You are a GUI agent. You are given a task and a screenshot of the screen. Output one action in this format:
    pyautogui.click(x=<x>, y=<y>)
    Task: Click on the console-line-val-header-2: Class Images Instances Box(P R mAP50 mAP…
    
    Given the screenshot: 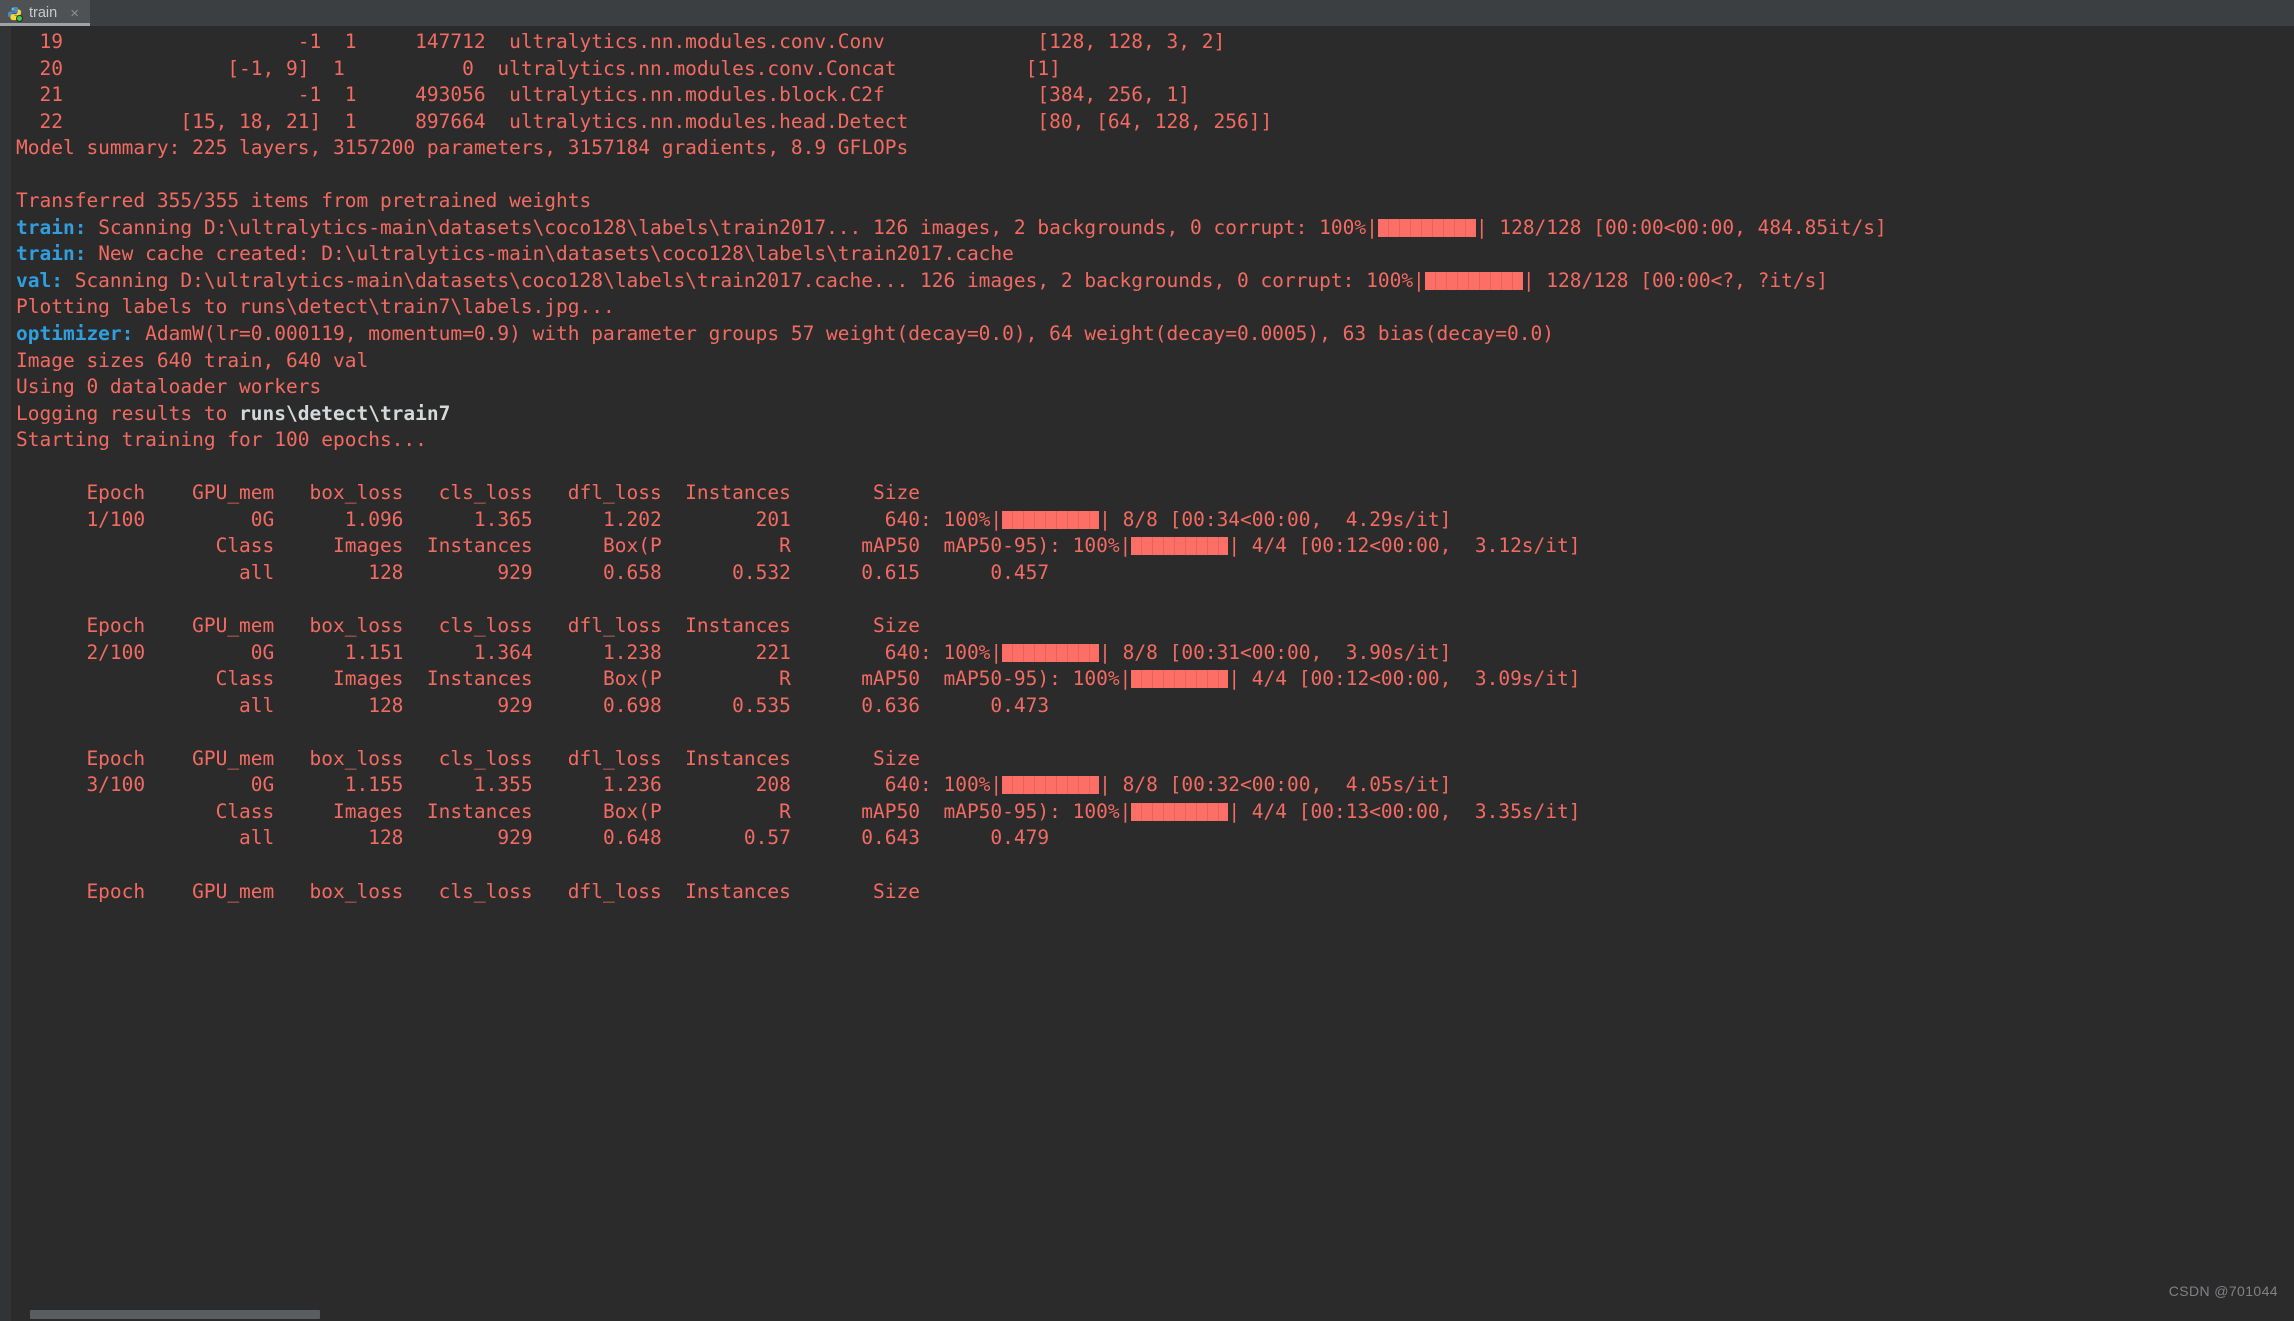 What is the action you would take?
    pyautogui.click(x=1153, y=679)
    